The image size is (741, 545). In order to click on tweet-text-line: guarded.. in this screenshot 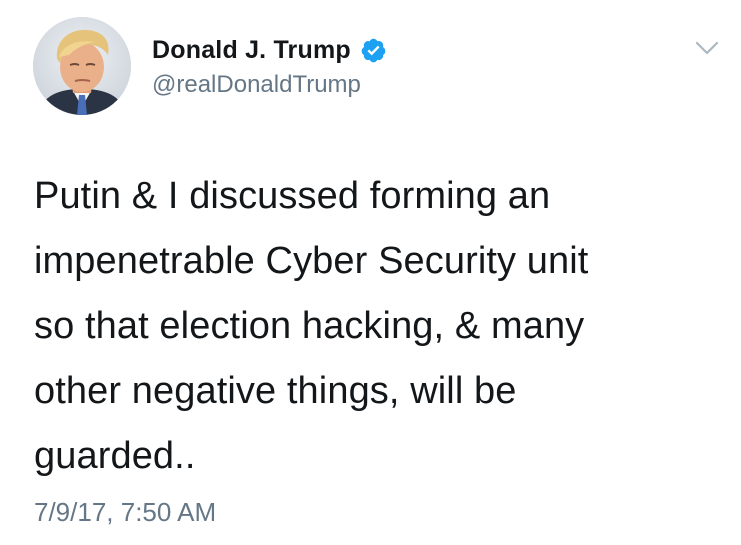, I will do `click(115, 456)`.